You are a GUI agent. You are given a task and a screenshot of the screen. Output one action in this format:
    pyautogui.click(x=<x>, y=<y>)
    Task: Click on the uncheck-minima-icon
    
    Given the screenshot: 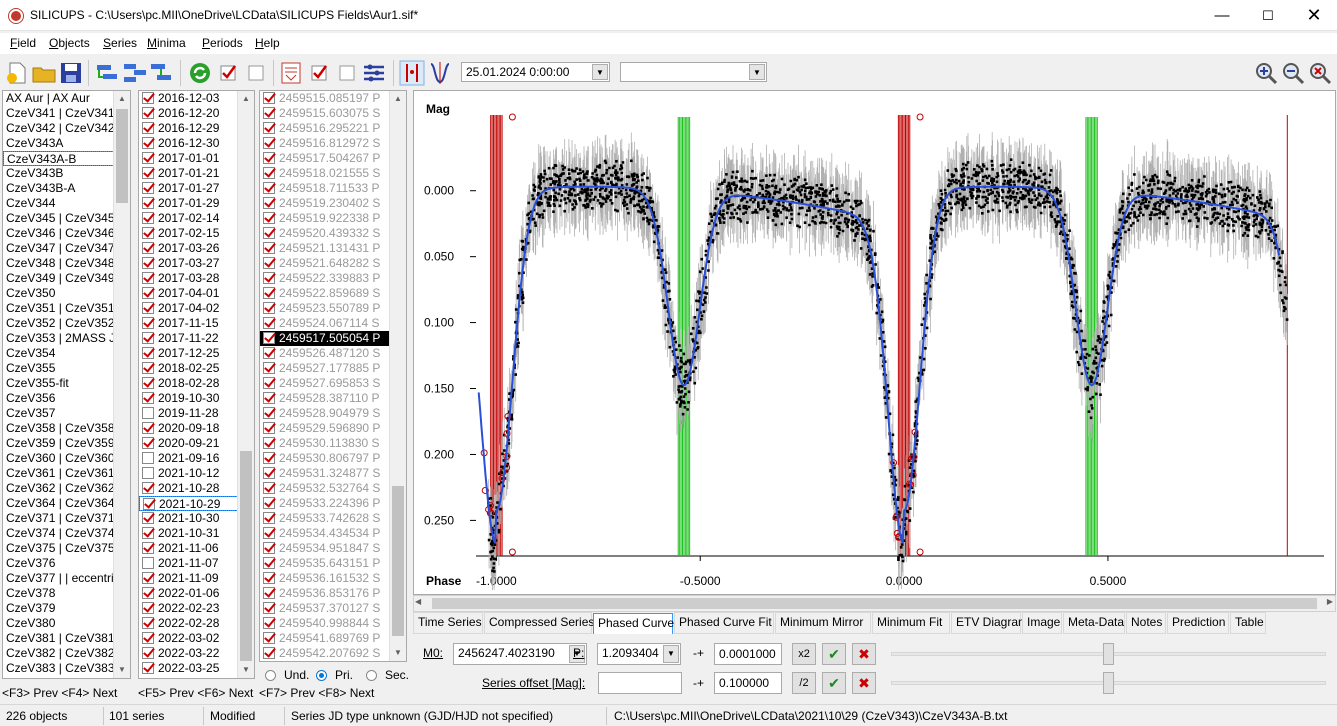 What is the action you would take?
    pyautogui.click(x=347, y=73)
    